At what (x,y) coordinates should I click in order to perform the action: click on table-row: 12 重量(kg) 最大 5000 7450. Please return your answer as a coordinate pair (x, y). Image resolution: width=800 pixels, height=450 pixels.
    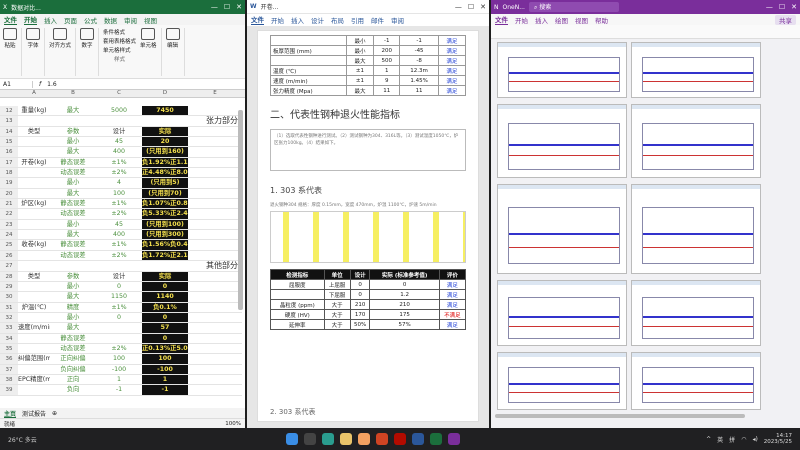
    Looking at the image, I should click on (121, 111).